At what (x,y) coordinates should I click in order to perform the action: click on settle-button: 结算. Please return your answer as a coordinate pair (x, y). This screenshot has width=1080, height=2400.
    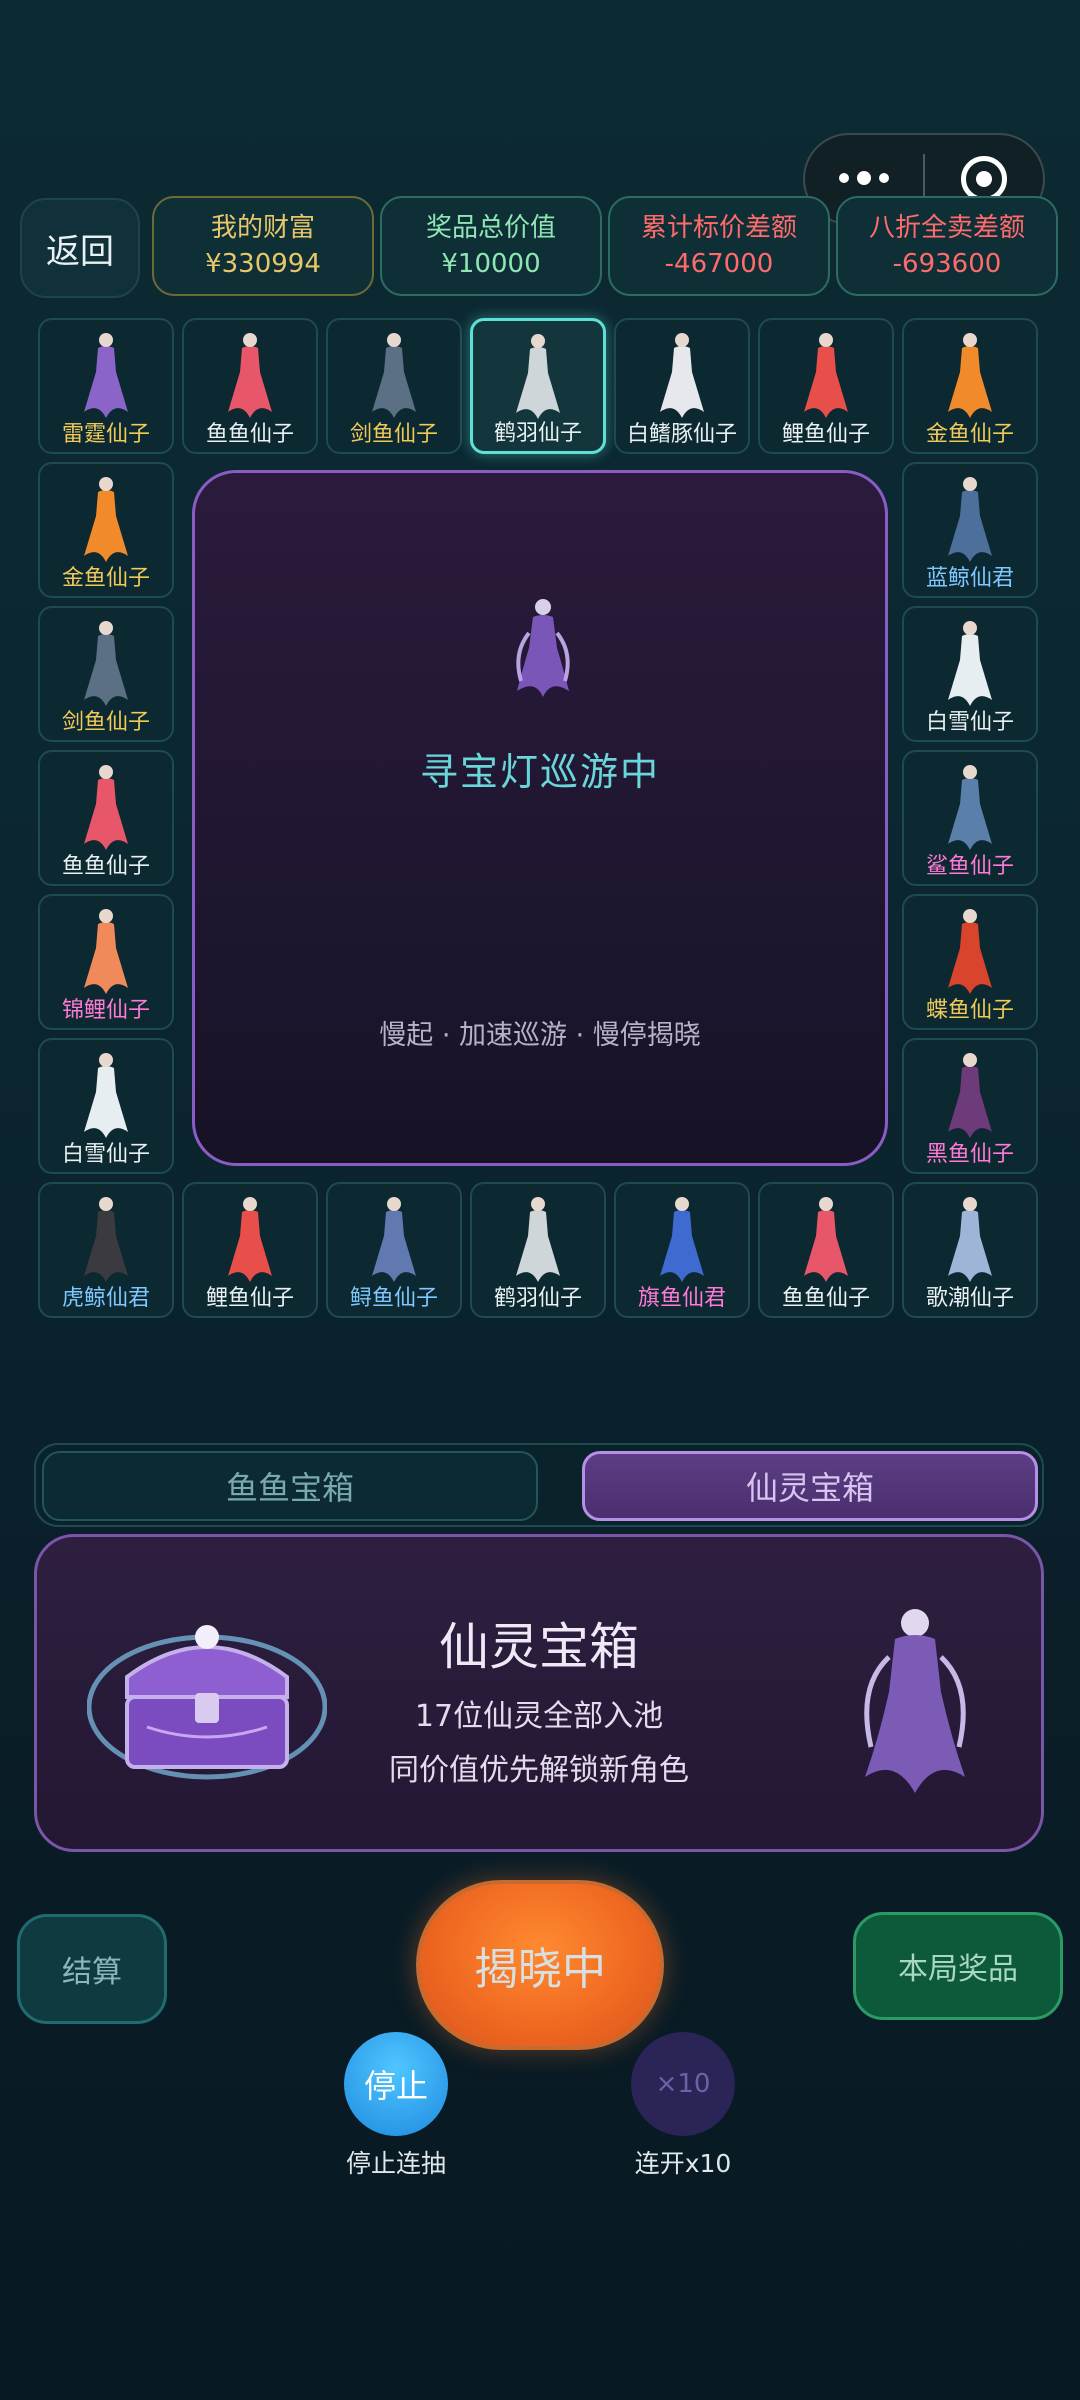
    Looking at the image, I should click on (92, 1969).